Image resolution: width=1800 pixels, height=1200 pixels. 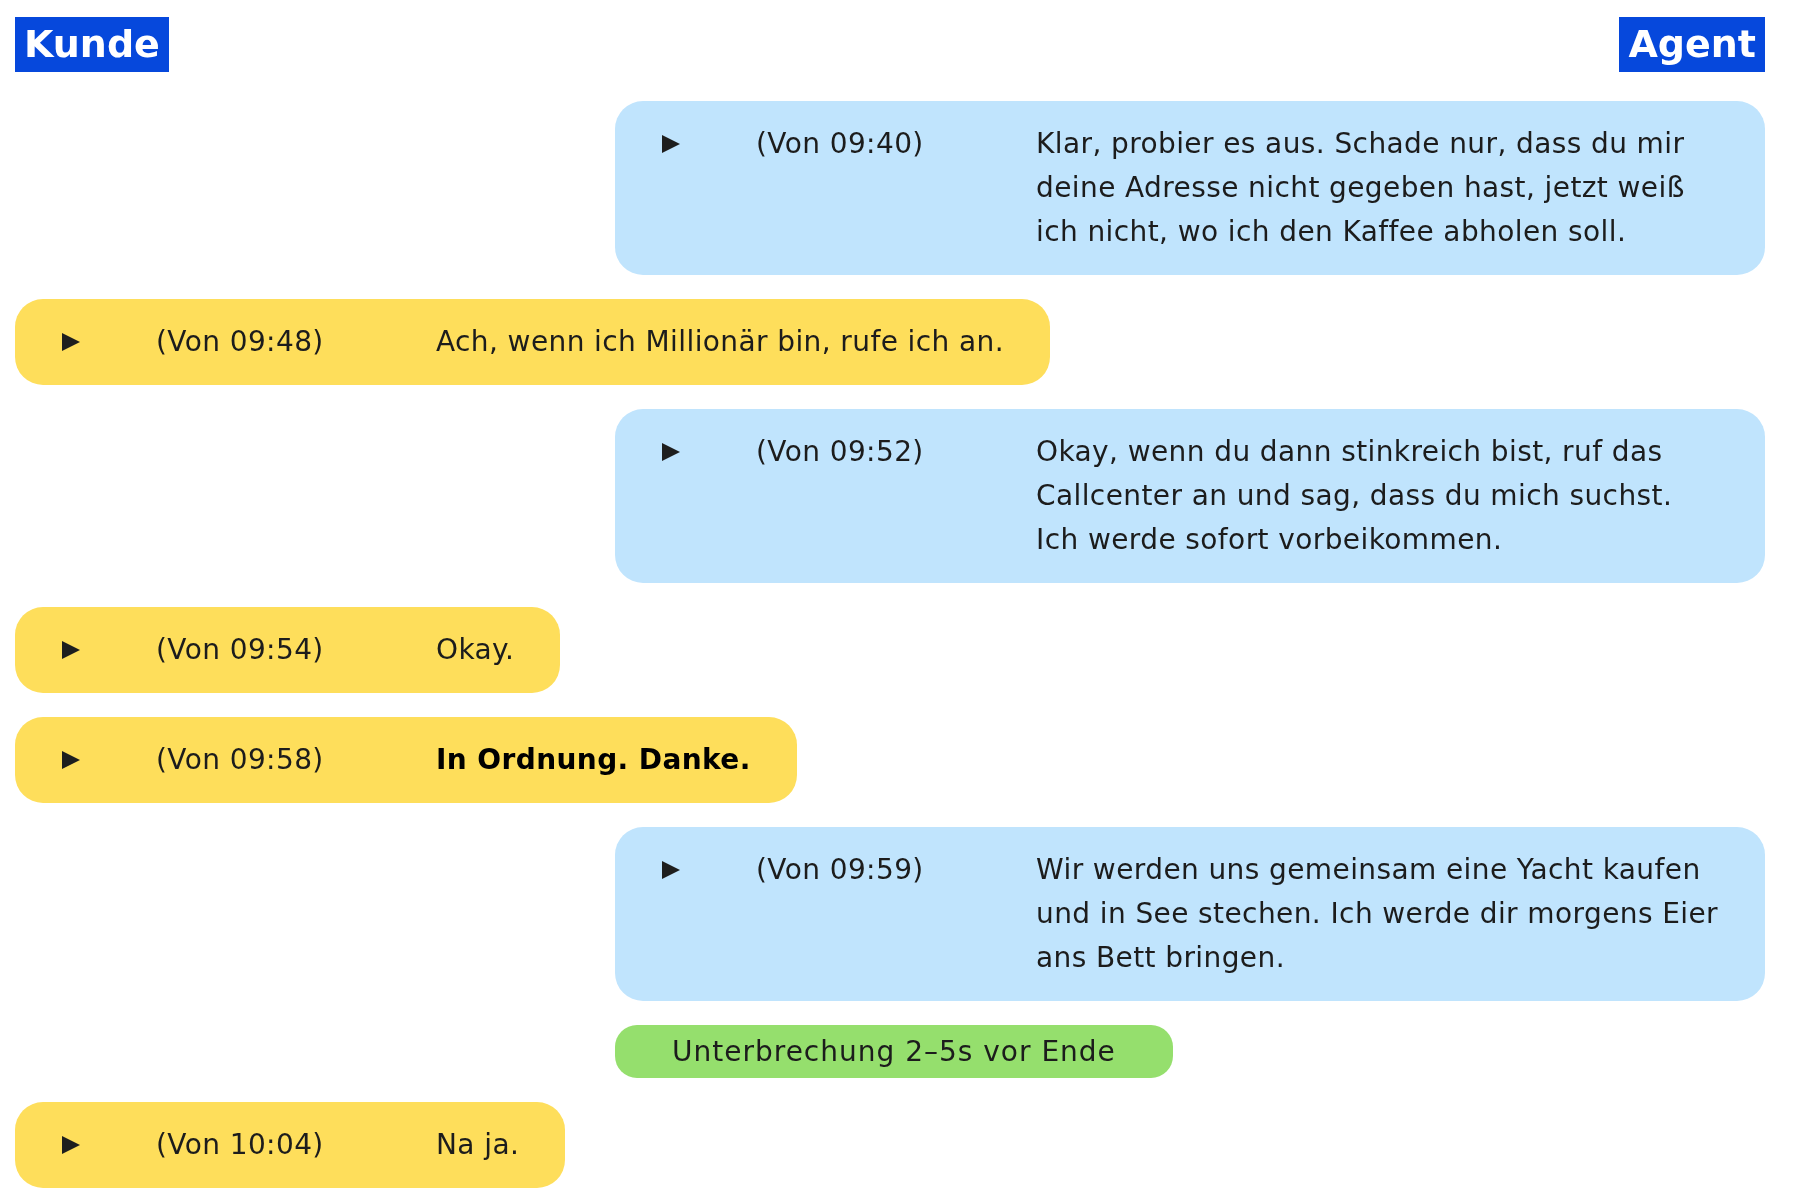 I want to click on timestamp: (Von 09:52), so click(x=840, y=452).